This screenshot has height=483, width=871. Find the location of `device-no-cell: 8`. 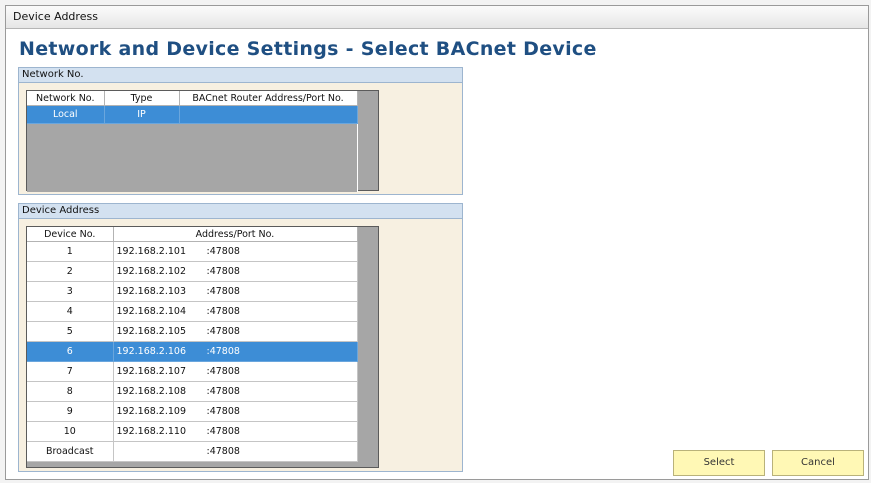

device-no-cell: 8 is located at coordinates (70, 391).